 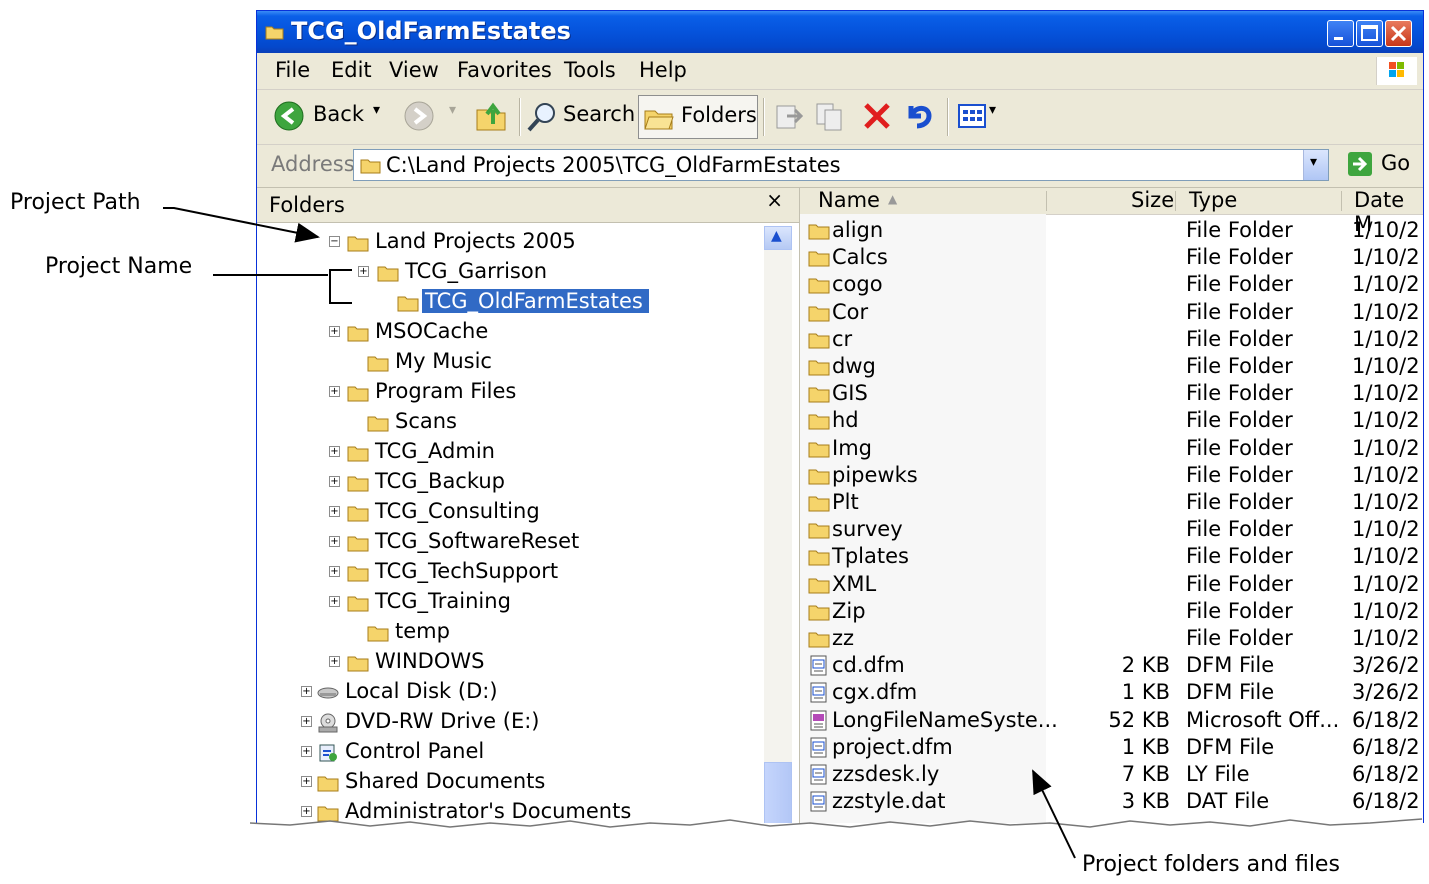 What do you see at coordinates (241, 225) in the screenshot?
I see `project-path-leader` at bounding box center [241, 225].